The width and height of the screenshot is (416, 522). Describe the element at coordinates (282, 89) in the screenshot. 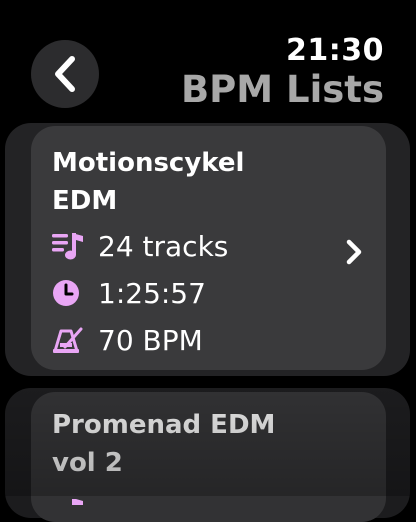

I see `page-title: BPM Lists` at that location.